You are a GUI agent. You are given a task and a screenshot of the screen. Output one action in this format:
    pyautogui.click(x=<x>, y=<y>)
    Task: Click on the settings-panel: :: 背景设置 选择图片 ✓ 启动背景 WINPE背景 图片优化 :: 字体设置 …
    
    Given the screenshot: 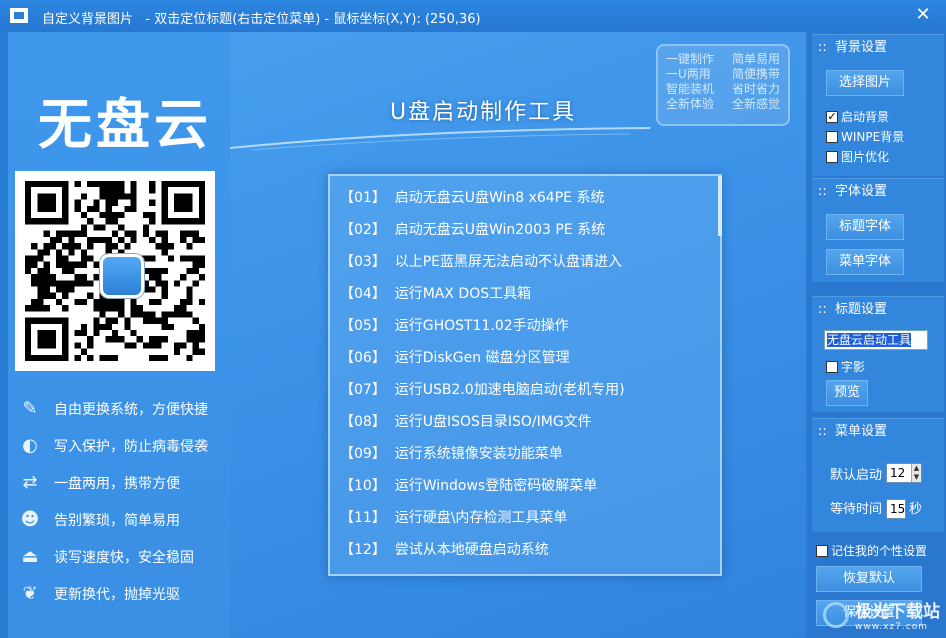 What is the action you would take?
    pyautogui.click(x=877, y=335)
    